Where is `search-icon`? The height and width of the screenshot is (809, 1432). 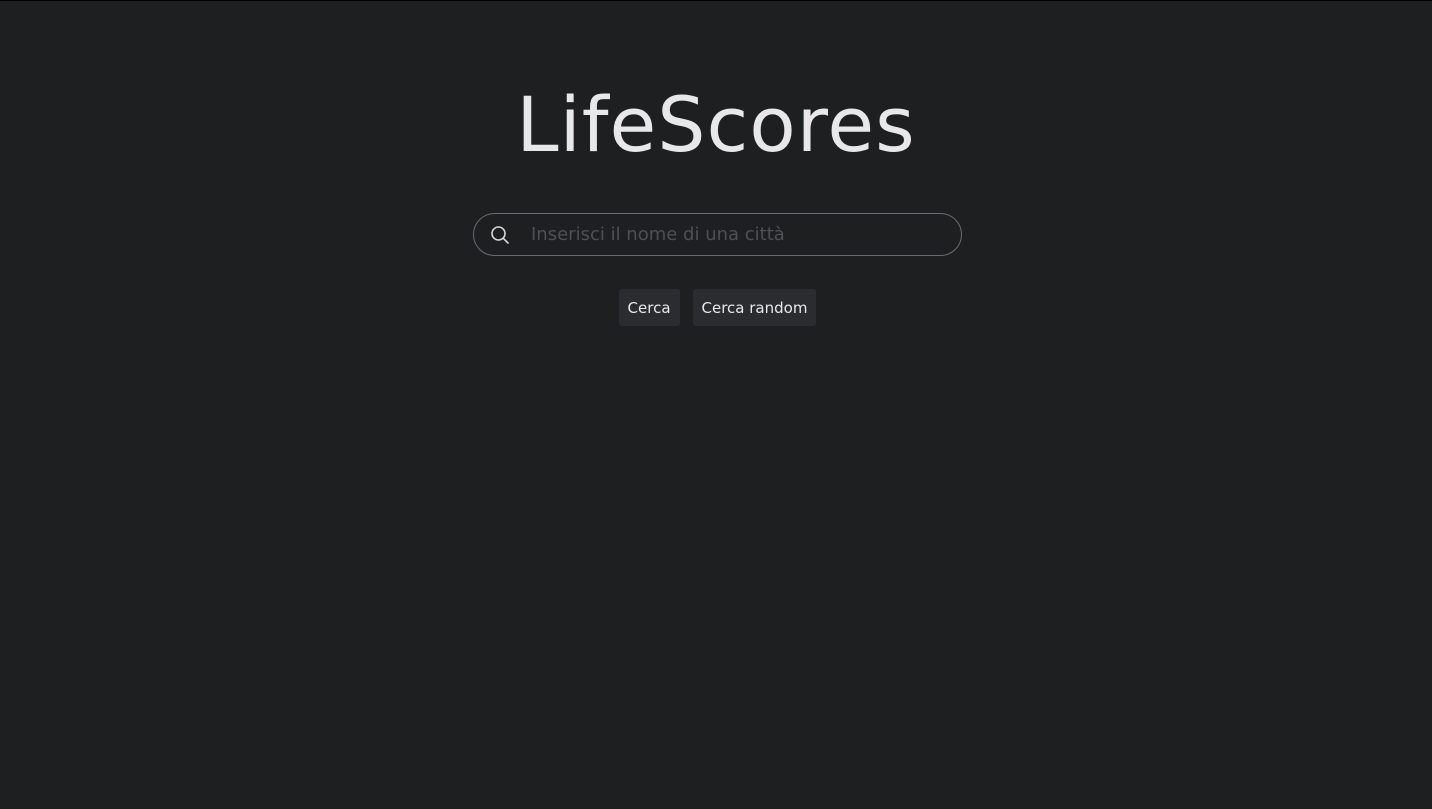
search-icon is located at coordinates (500, 235).